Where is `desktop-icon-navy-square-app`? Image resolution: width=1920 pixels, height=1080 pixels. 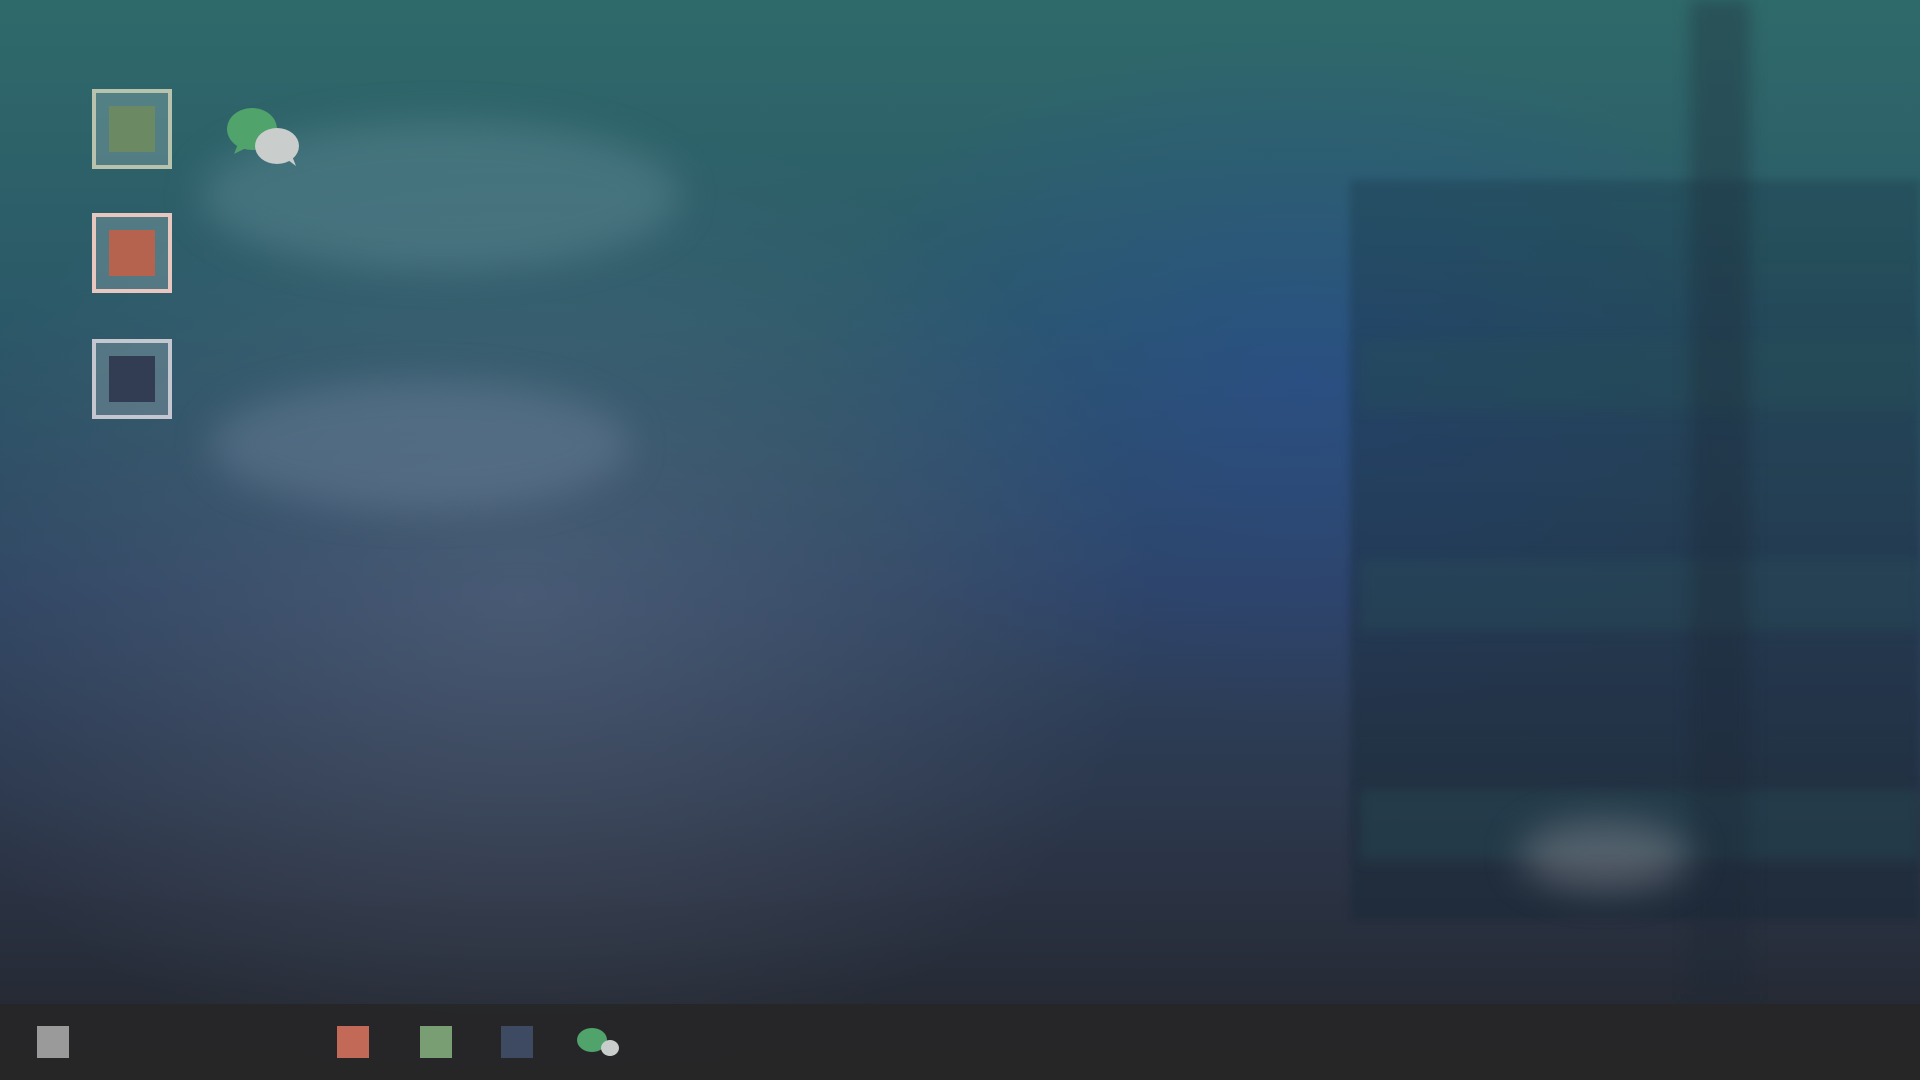
desktop-icon-navy-square-app is located at coordinates (132, 379).